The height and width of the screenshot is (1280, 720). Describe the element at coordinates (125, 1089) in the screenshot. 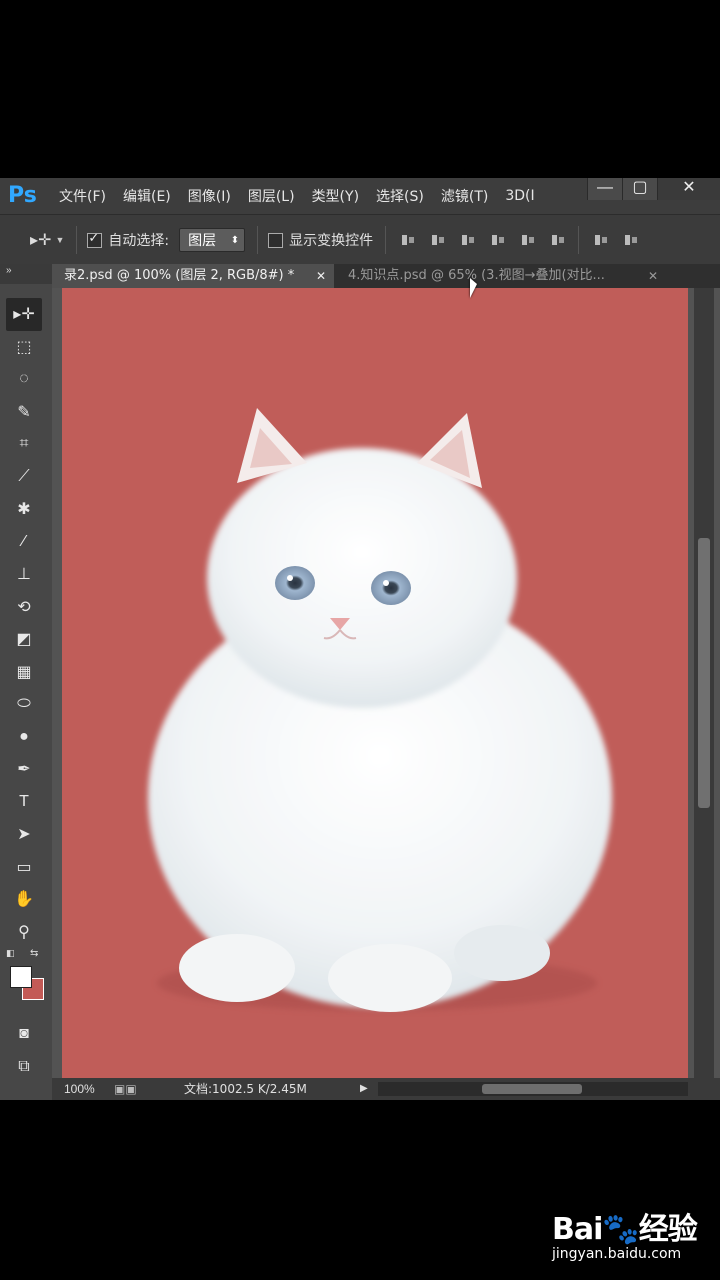

I see `proof-icon: ▣▣` at that location.